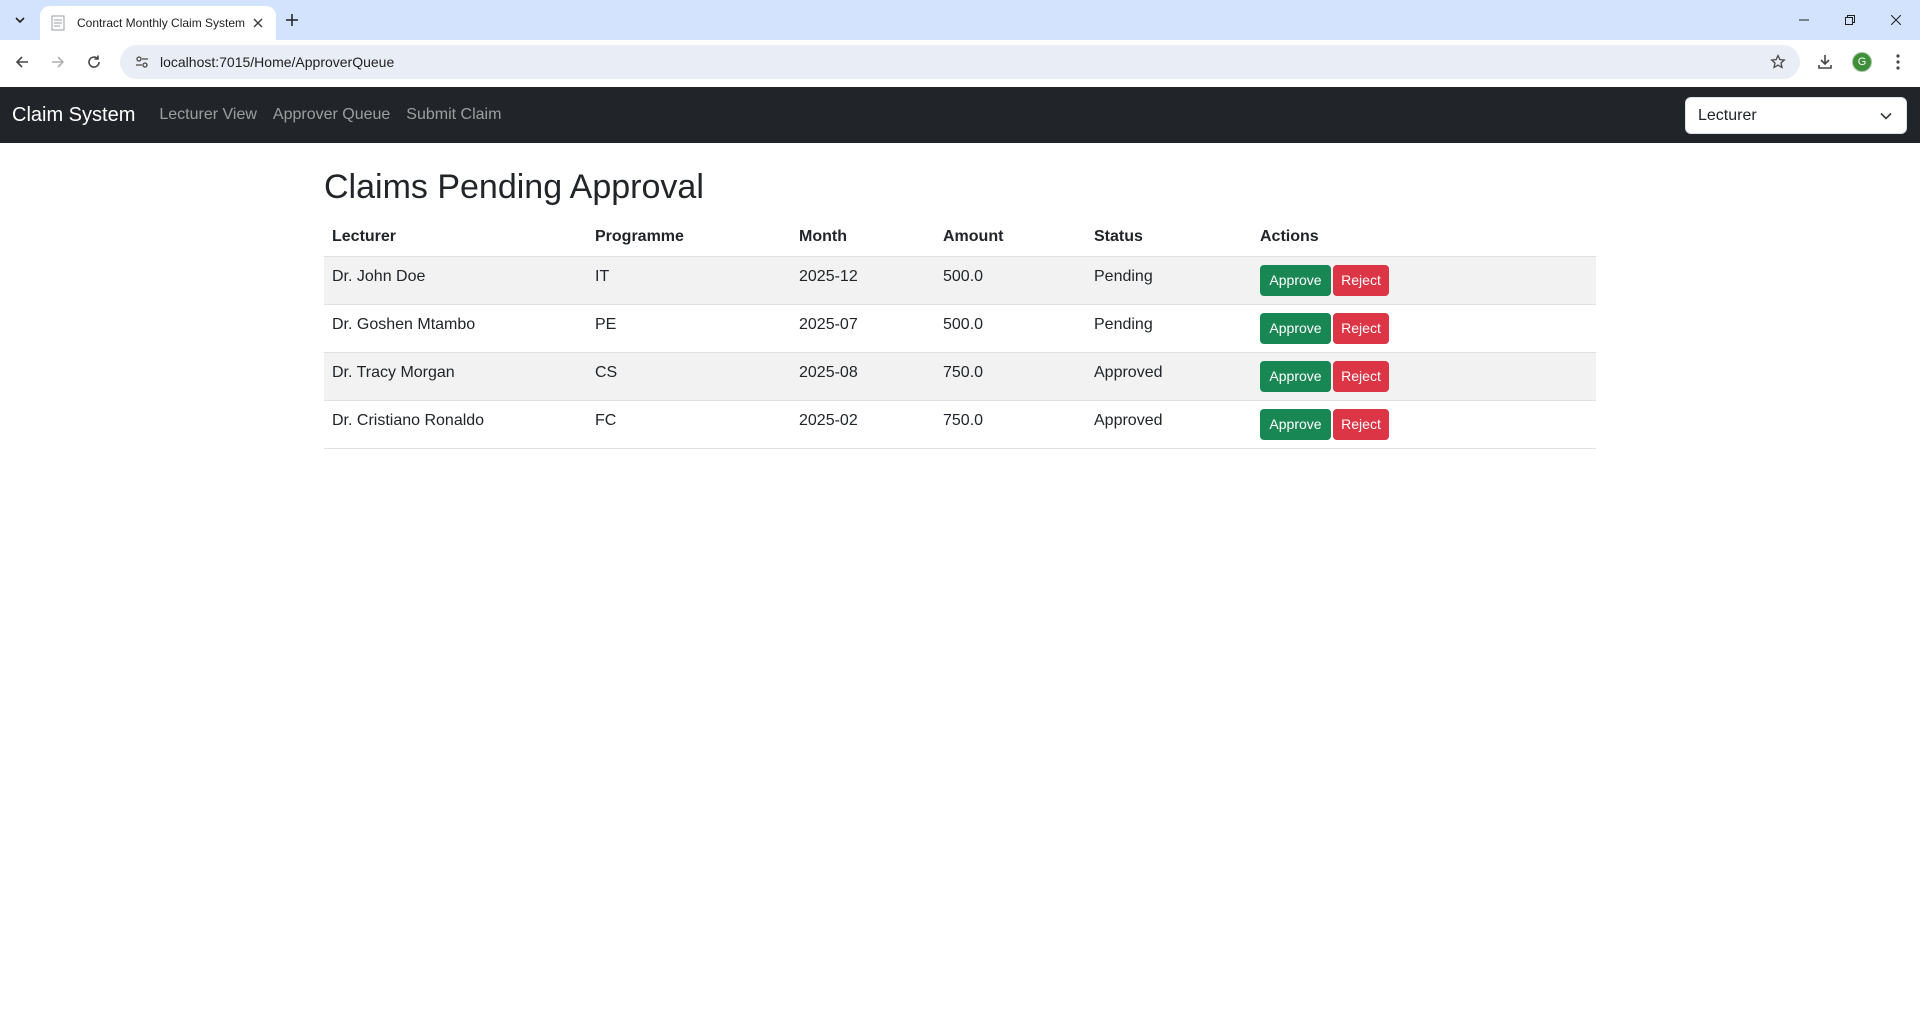  I want to click on tab-search-chevron-icon, so click(20, 20).